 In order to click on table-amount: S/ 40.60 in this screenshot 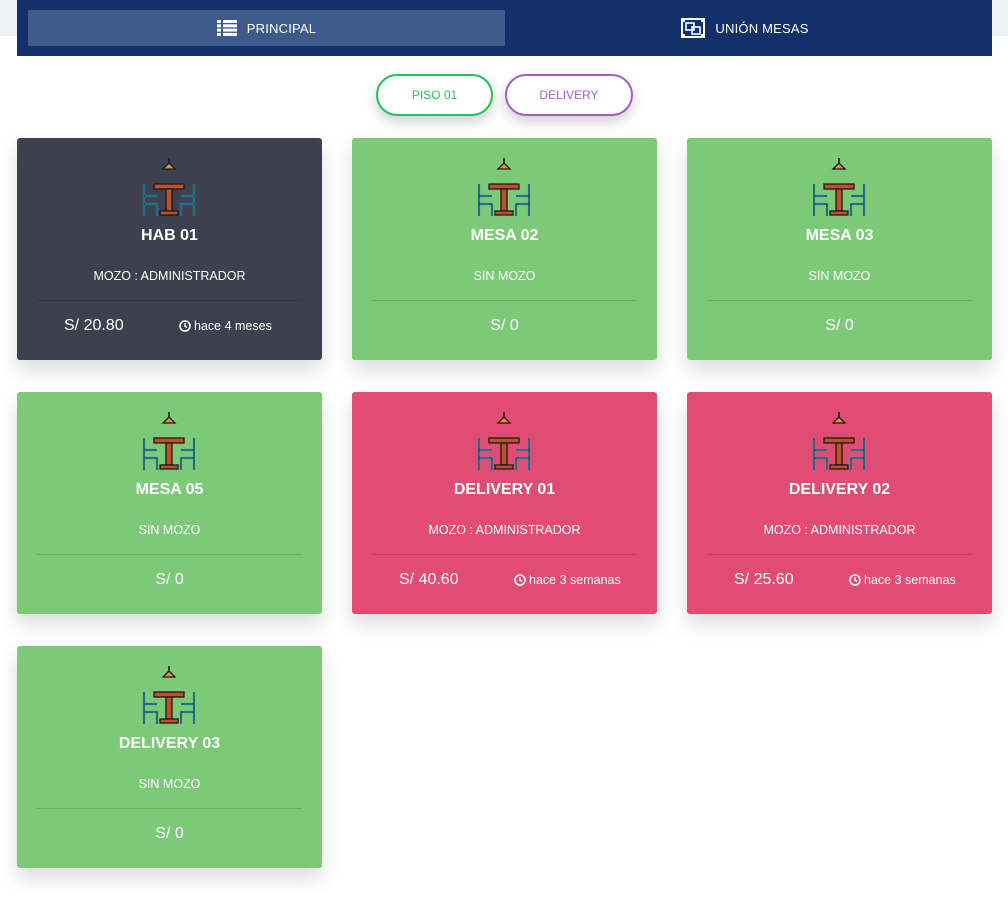, I will do `click(429, 579)`.